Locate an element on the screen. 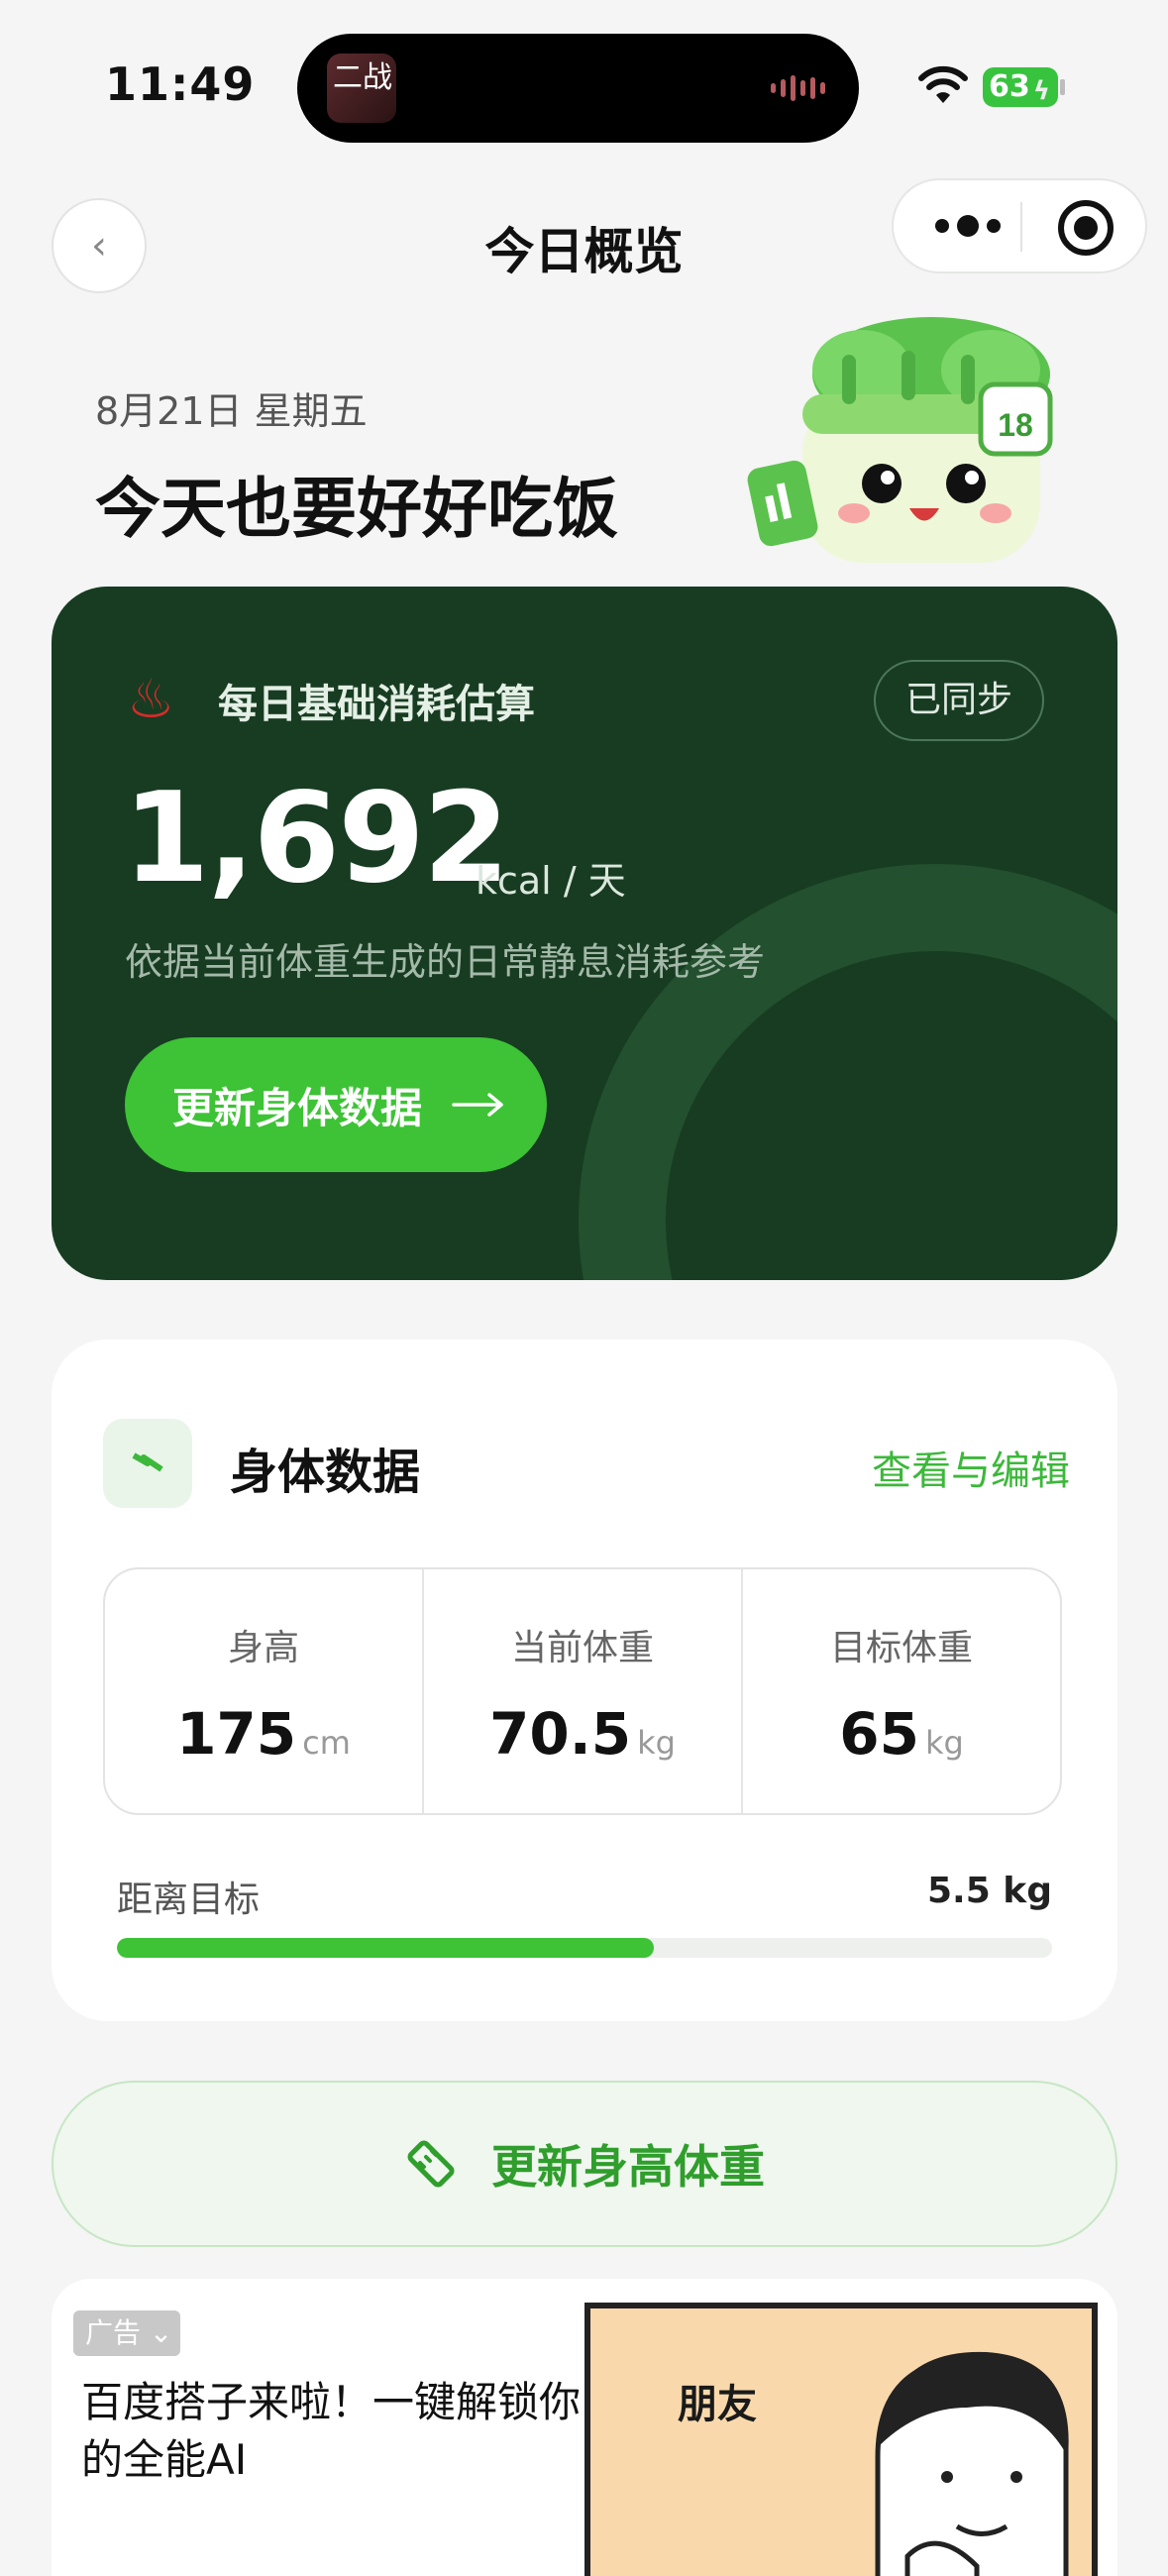  metric-current-weight: 当前体重 70.5 kg is located at coordinates (583, 1691).